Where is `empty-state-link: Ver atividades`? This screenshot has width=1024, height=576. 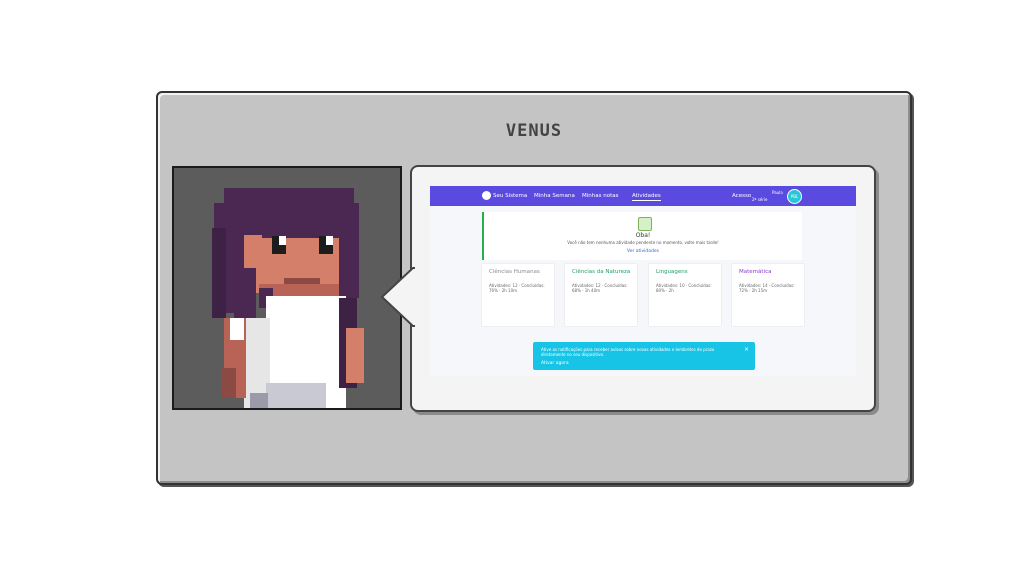
empty-state-link: Ver atividades is located at coordinates (643, 251).